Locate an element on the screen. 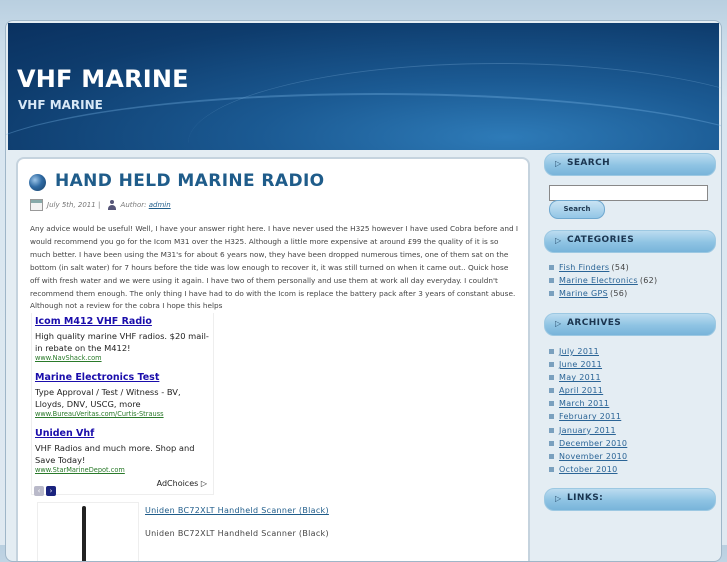 The height and width of the screenshot is (562, 727). links-widget-title: LINKS: is located at coordinates (585, 498).